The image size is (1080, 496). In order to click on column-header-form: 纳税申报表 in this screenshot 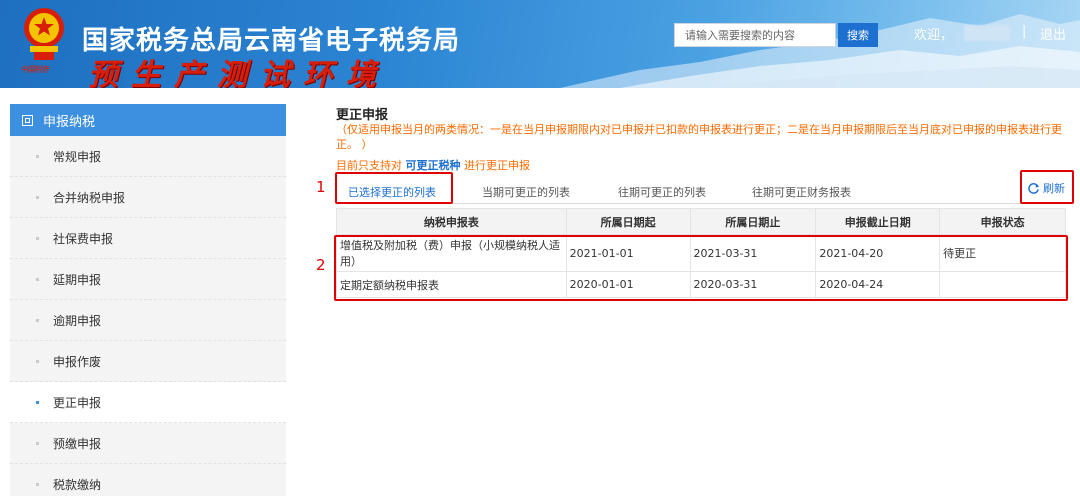, I will do `click(451, 221)`.